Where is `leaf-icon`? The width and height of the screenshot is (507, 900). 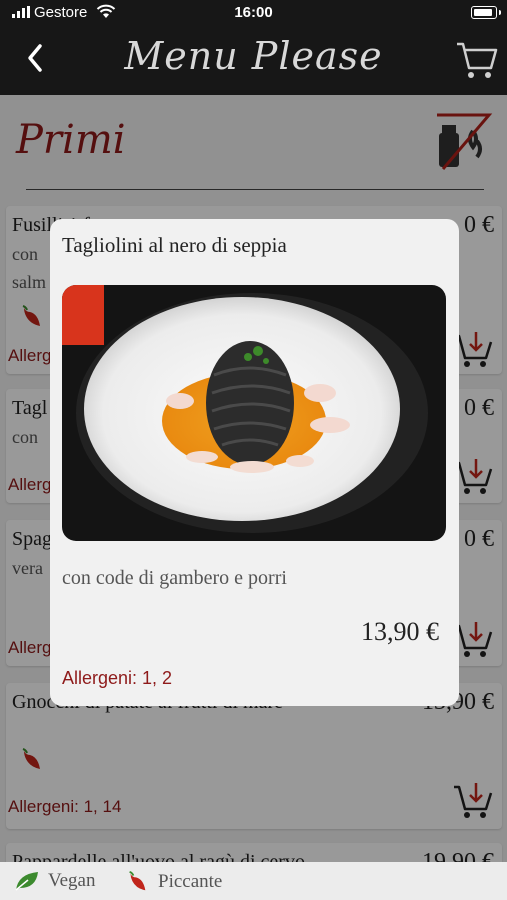
leaf-icon is located at coordinates (26, 881).